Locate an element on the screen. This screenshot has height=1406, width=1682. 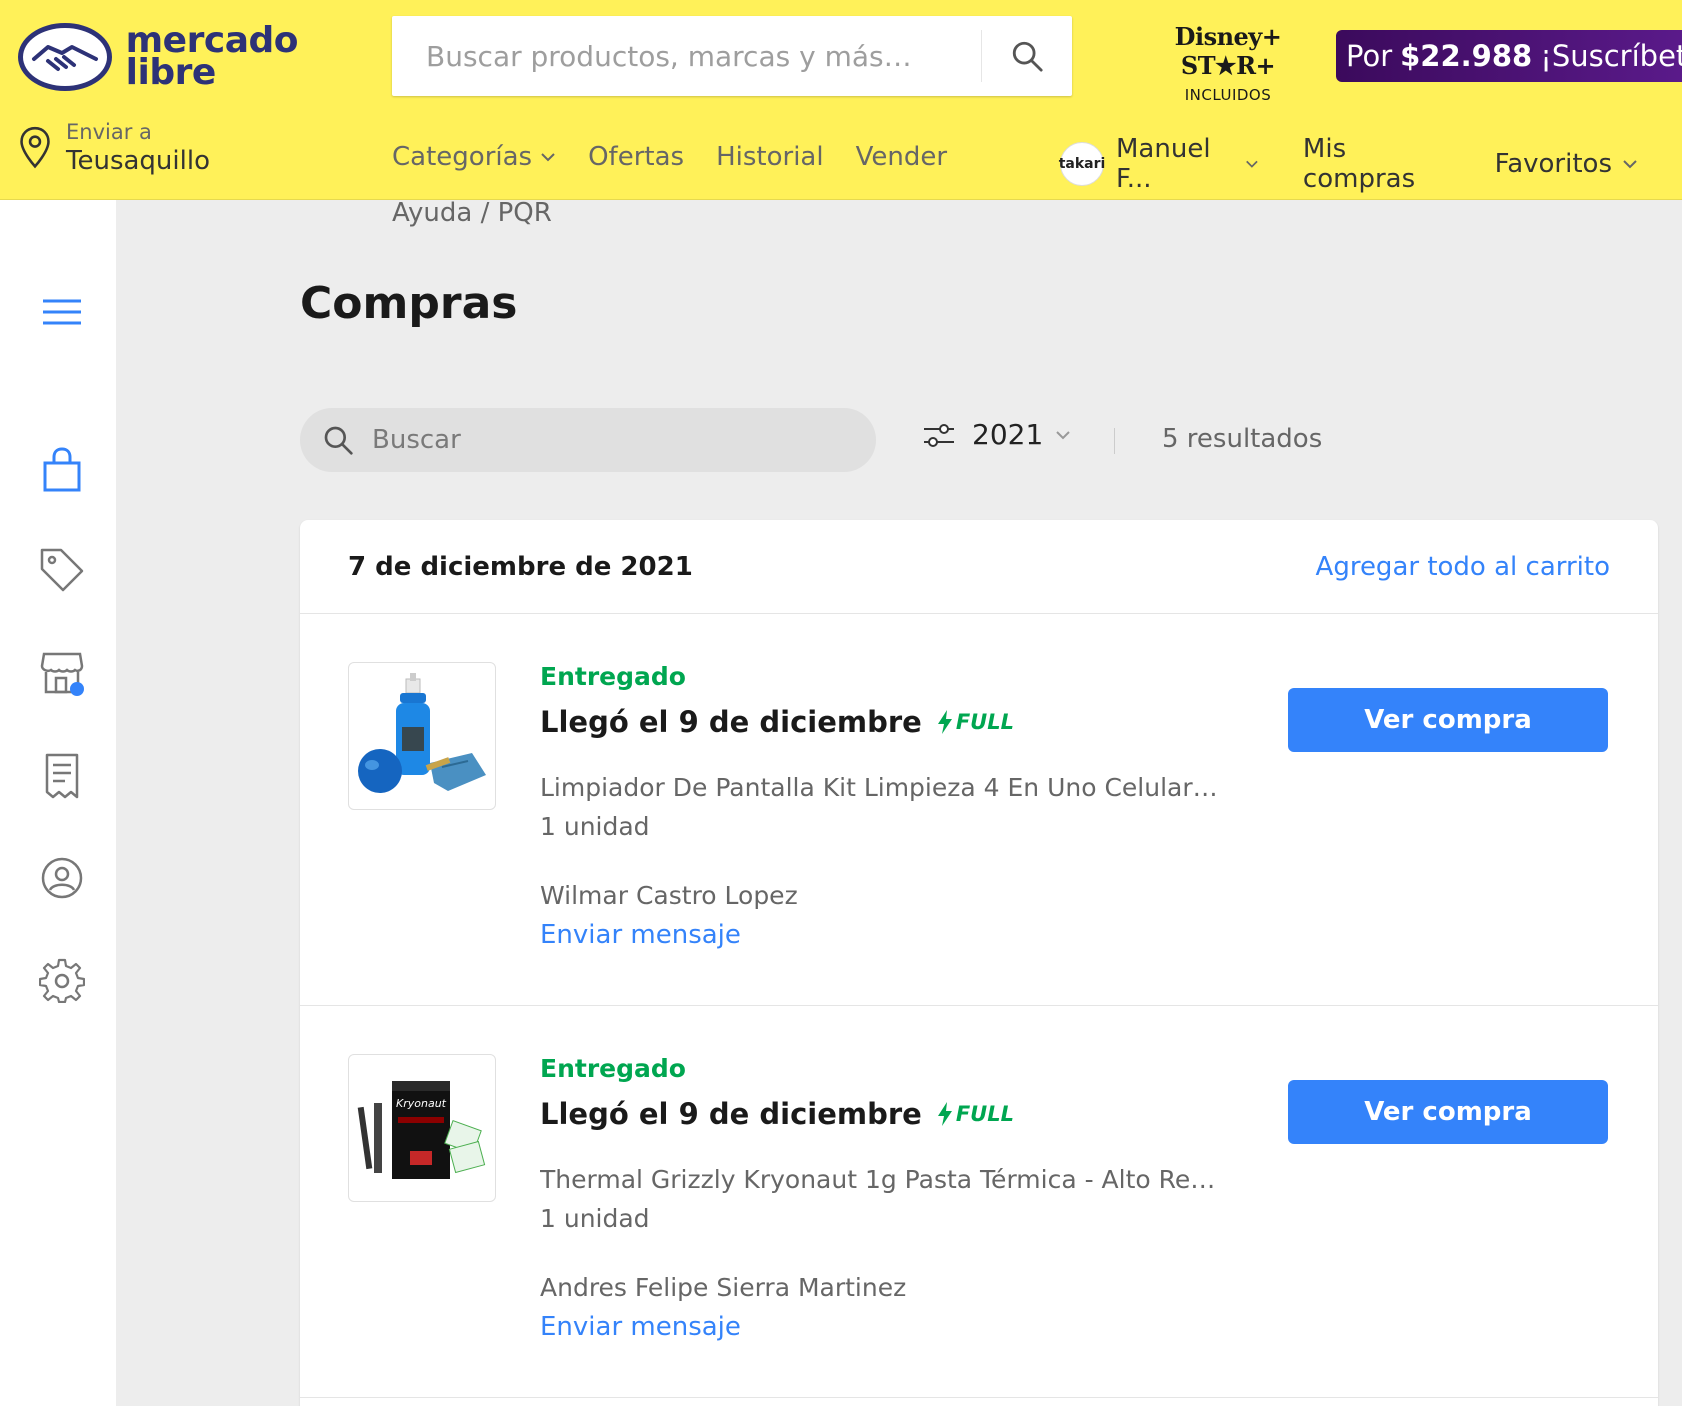
tag-icon is located at coordinates (62, 570).